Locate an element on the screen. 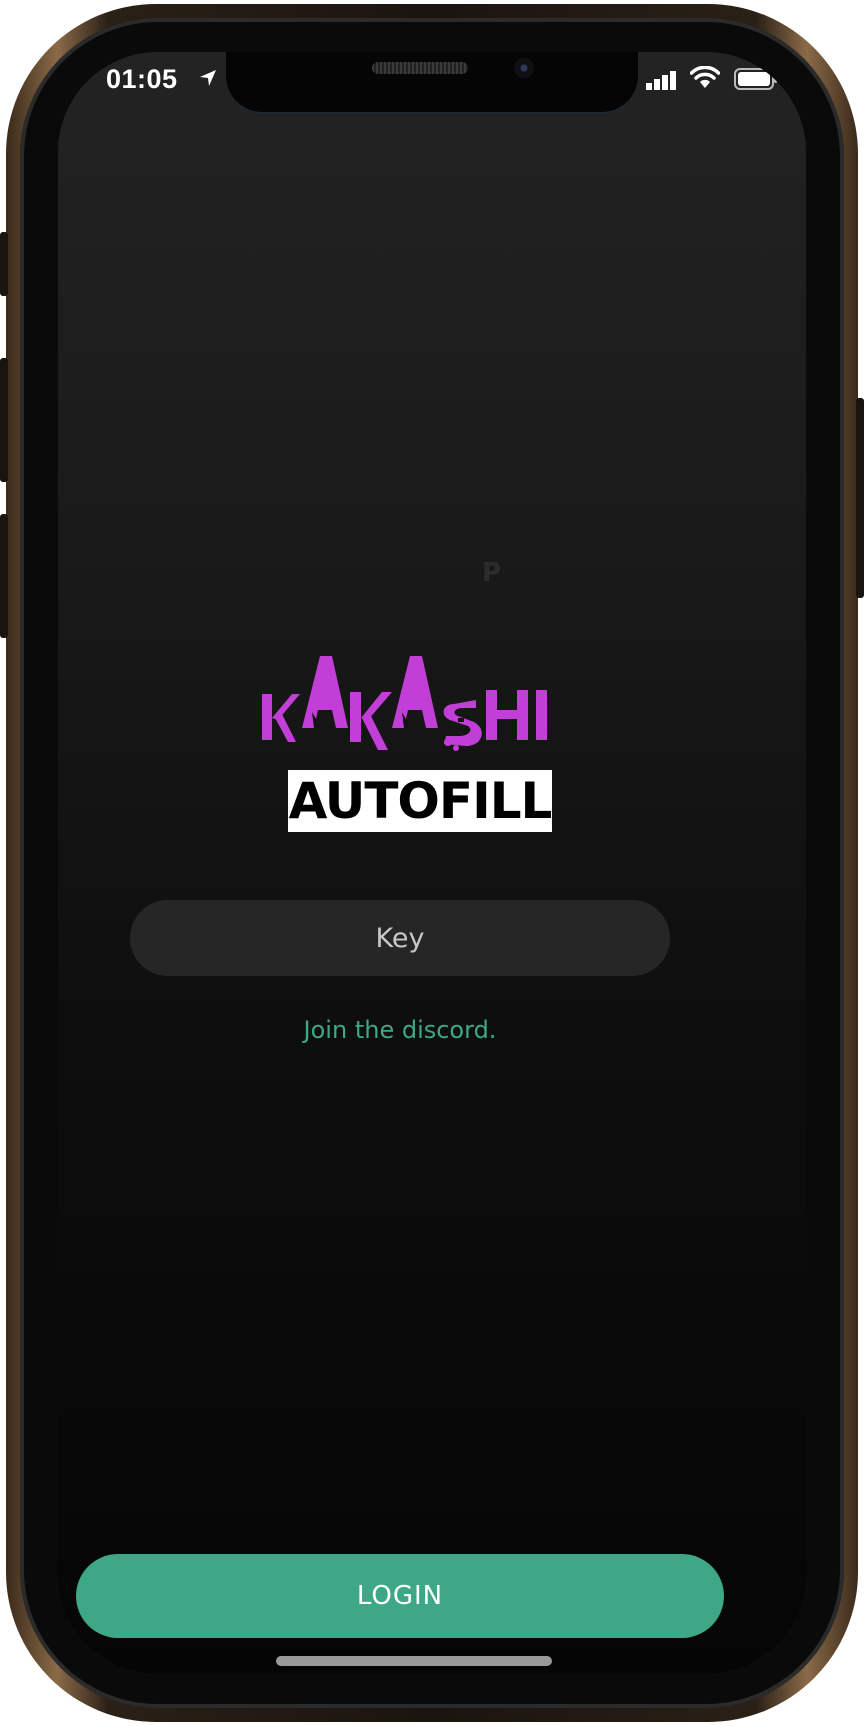 Image resolution: width=864 pixels, height=1726 pixels. battery-icon is located at coordinates (755, 79).